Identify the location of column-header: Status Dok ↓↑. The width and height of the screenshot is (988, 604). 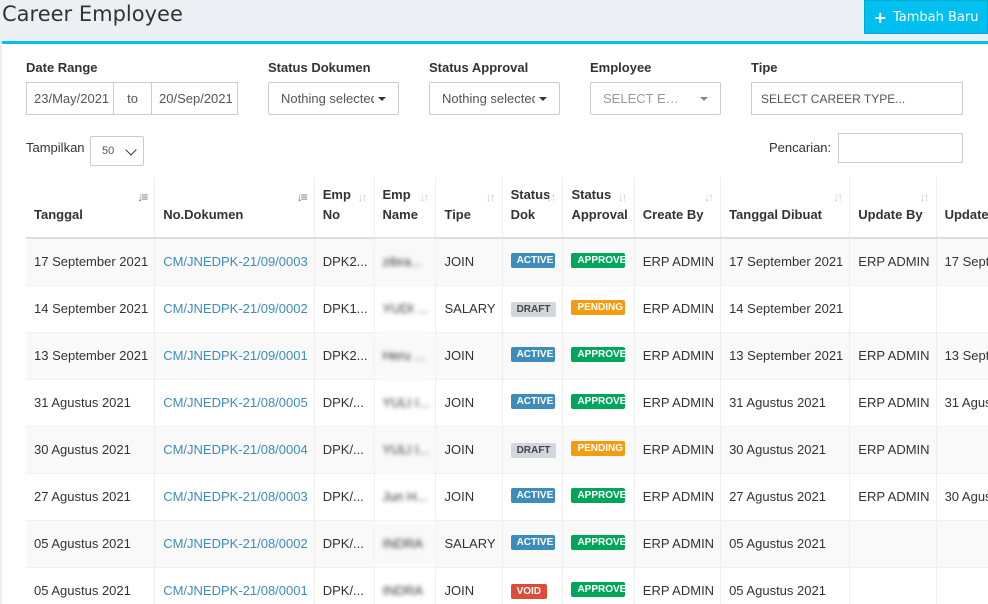
(533, 208).